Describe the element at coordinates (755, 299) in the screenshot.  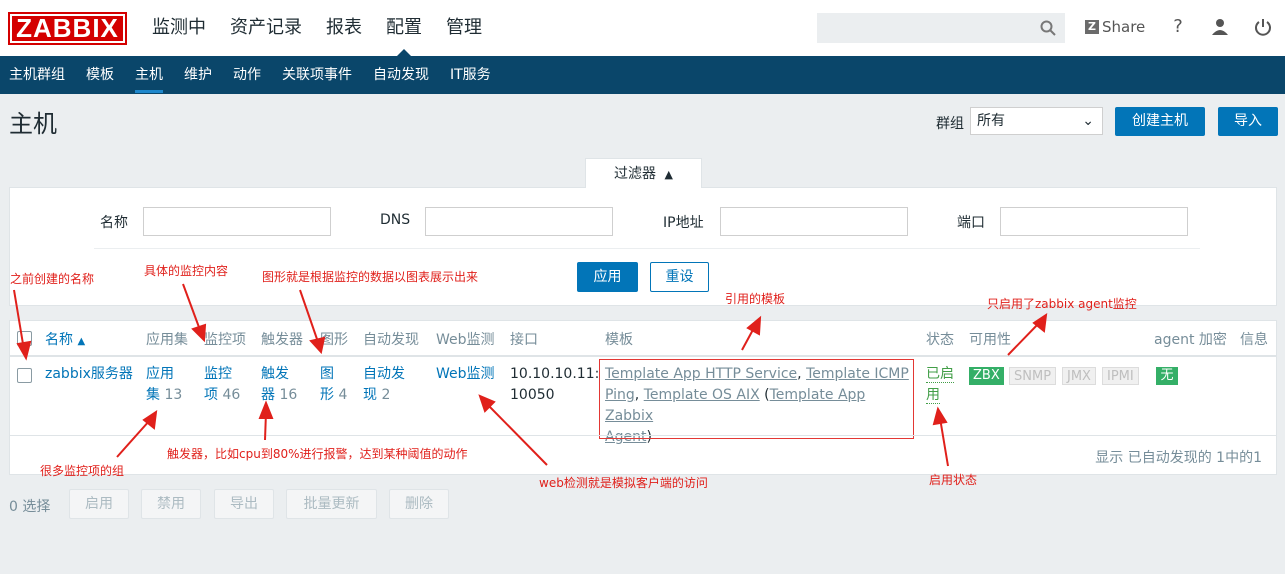
I see `annotation-template: 引用的模板` at that location.